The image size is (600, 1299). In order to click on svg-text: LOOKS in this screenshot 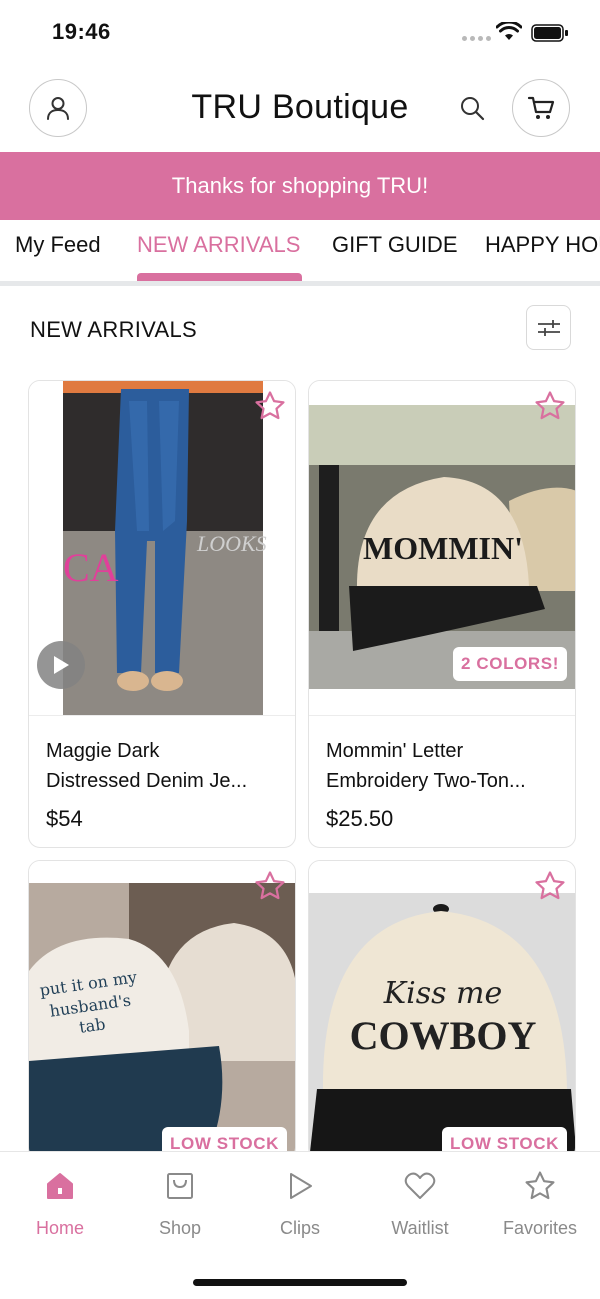, I will do `click(231, 543)`.